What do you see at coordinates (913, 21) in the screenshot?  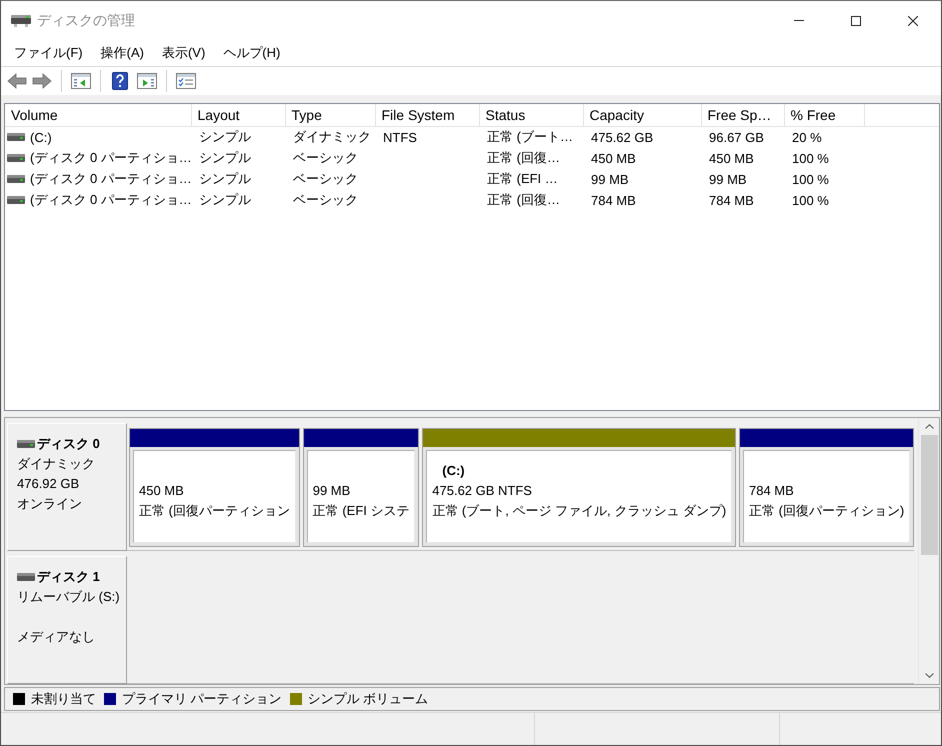 I see `close-icon` at bounding box center [913, 21].